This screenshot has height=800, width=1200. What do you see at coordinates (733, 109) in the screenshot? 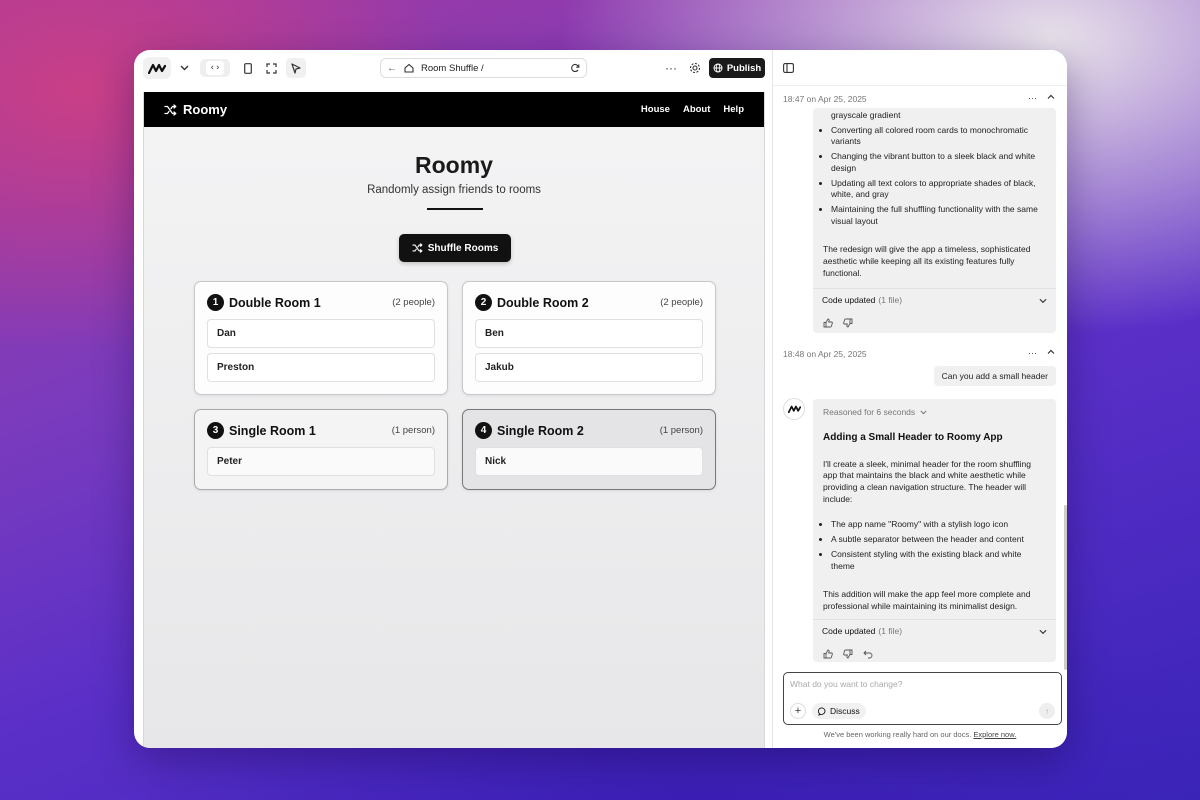
I see `nav-help: Help` at bounding box center [733, 109].